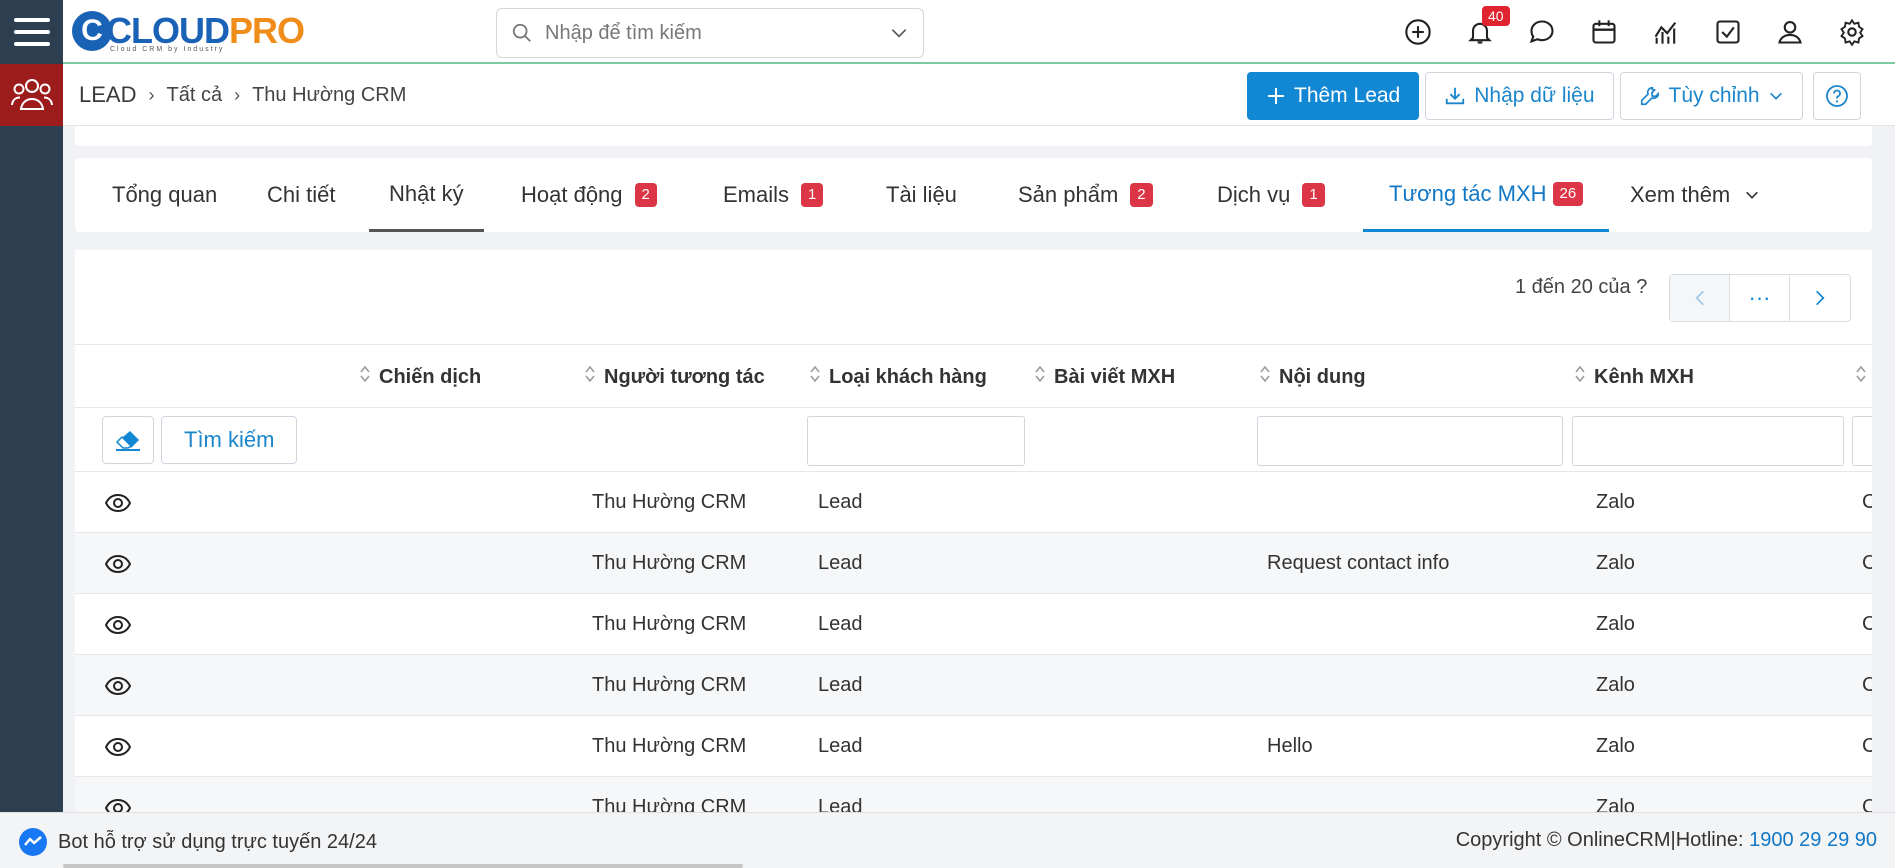 This screenshot has height=868, width=1895. I want to click on column-header-channel: Kênh MXH, so click(1634, 377).